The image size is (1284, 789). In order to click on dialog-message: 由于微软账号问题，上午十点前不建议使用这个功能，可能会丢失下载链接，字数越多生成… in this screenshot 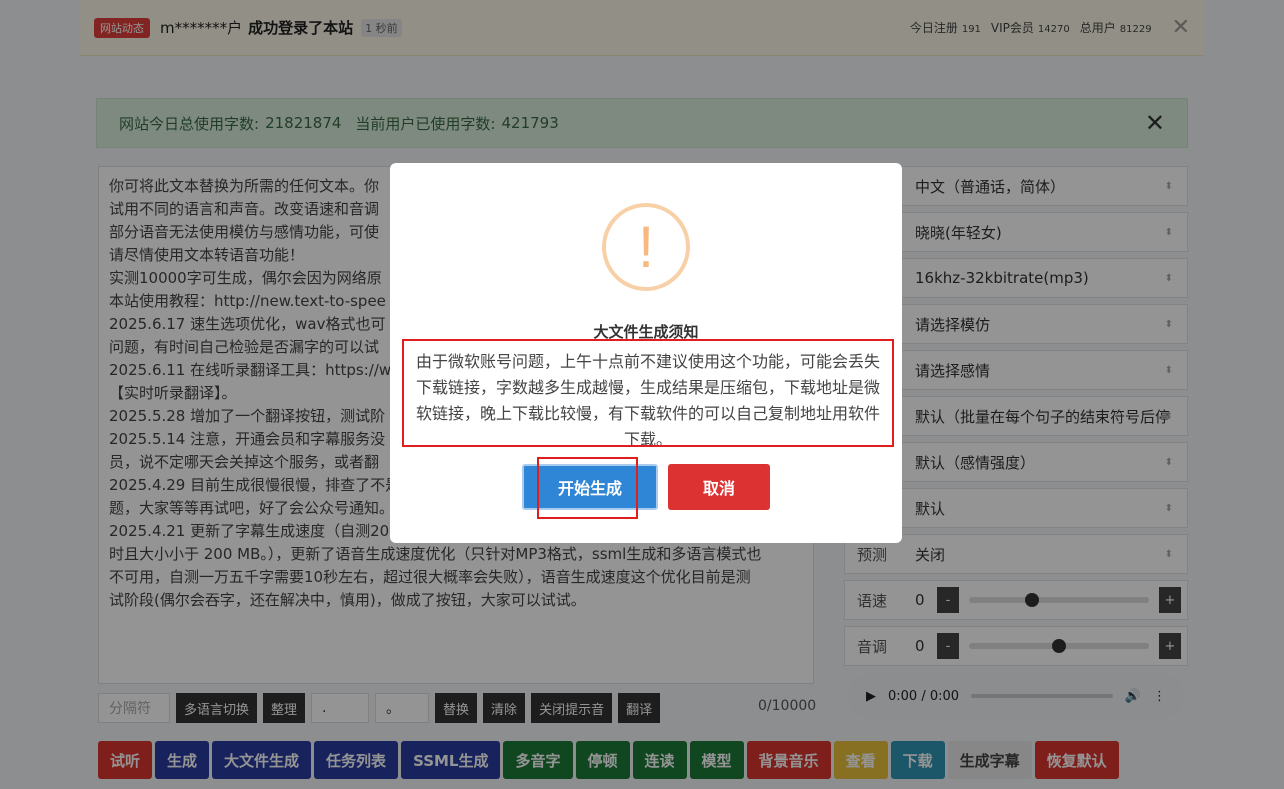, I will do `click(648, 393)`.